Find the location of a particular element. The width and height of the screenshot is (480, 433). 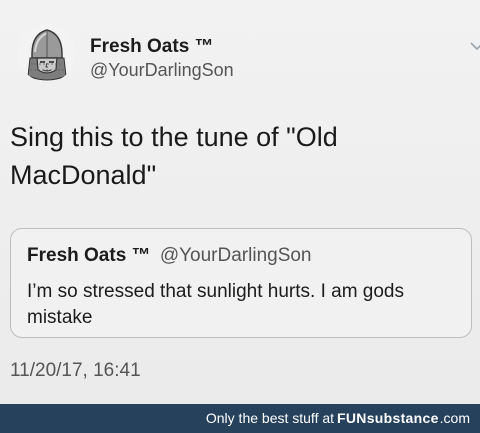

chevron-down-icon is located at coordinates (475, 44).